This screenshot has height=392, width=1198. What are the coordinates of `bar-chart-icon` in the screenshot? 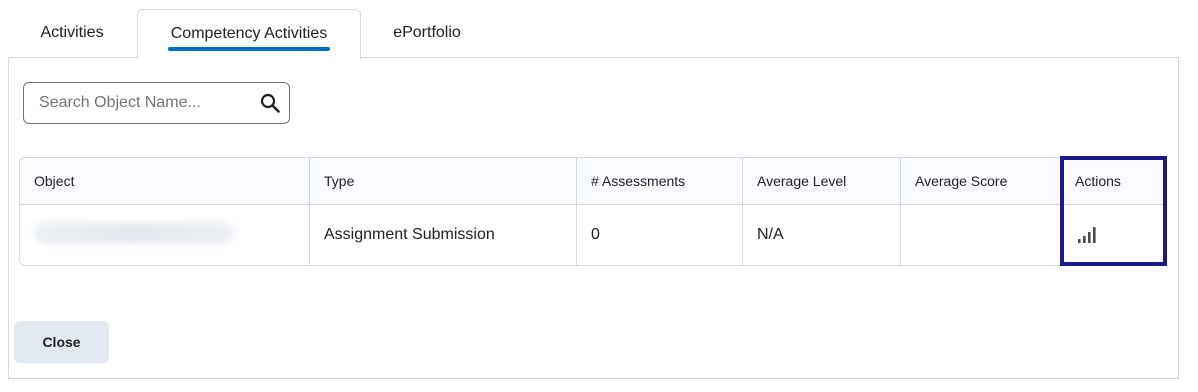 It's located at (1087, 235).